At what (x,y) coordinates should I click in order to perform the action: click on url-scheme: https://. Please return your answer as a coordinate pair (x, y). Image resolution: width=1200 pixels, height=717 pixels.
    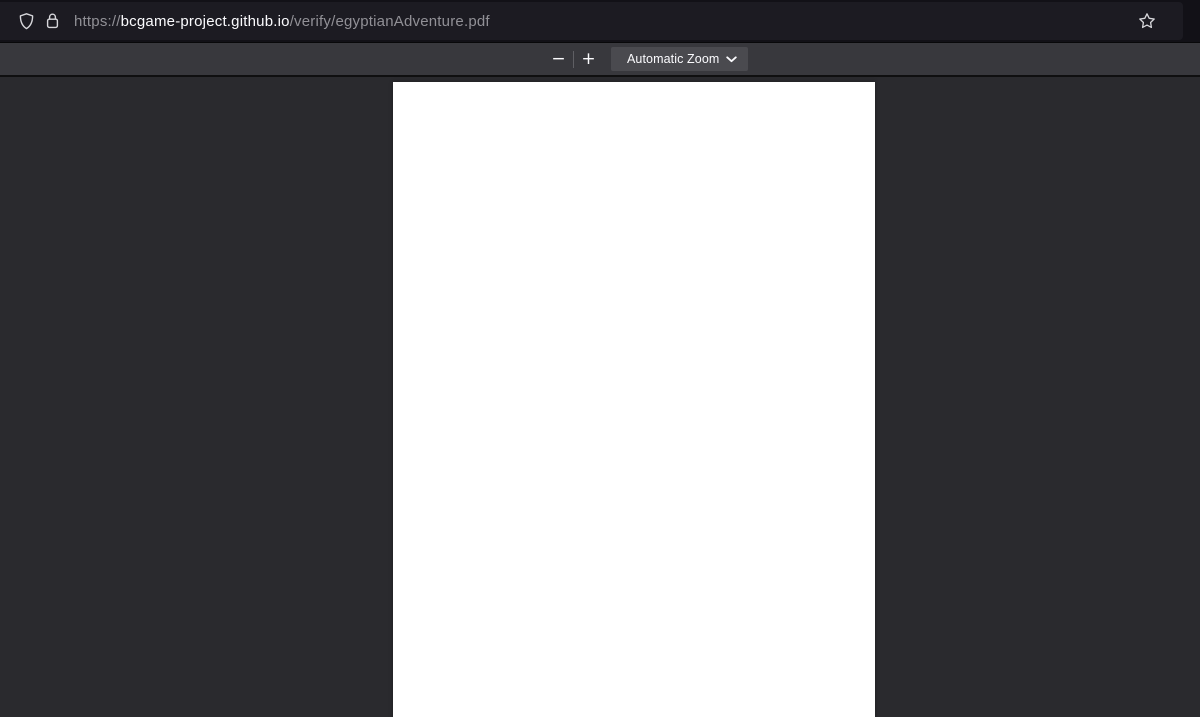
    Looking at the image, I should click on (97, 21).